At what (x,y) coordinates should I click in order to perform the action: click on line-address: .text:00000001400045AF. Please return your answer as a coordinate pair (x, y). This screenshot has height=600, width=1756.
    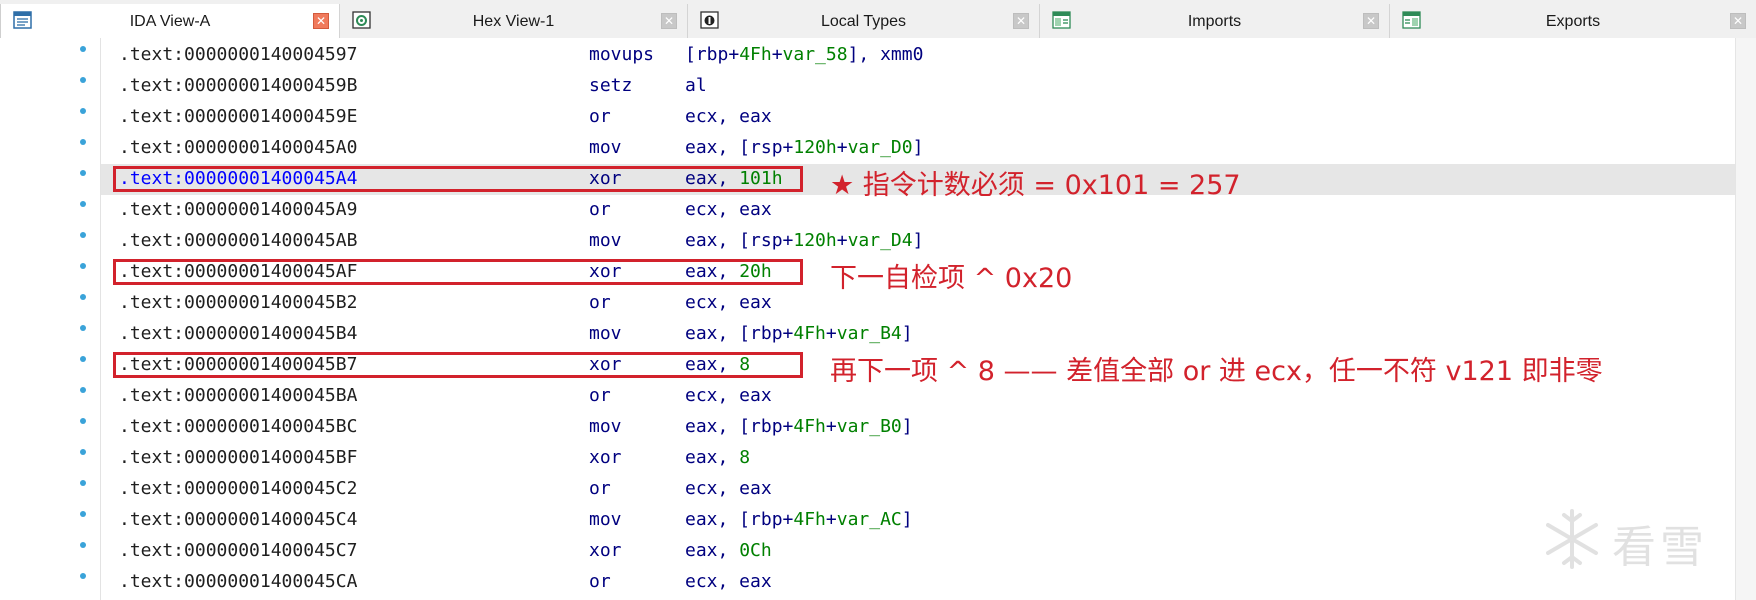
    Looking at the image, I should click on (238, 271).